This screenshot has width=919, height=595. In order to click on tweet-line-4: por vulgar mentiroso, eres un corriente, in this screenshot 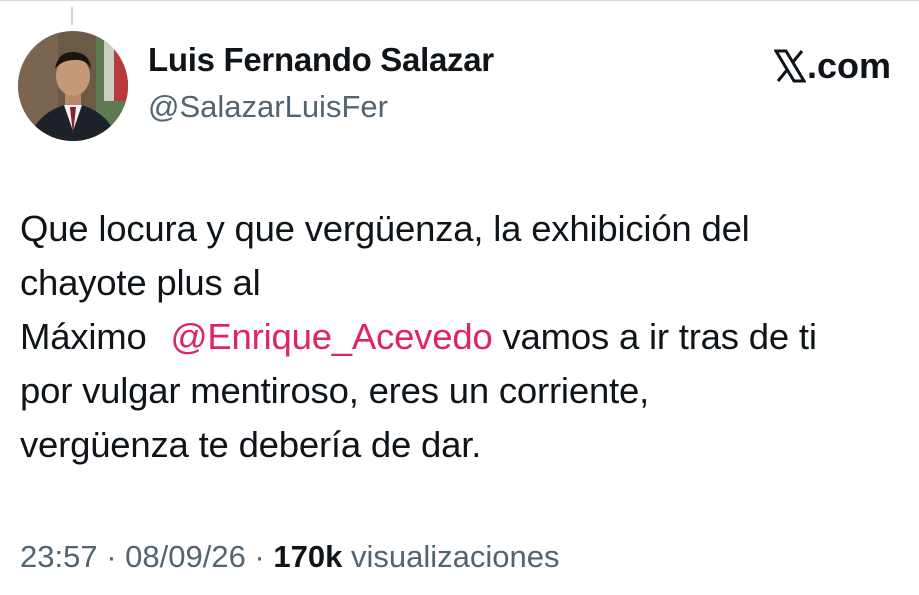, I will do `click(335, 390)`.